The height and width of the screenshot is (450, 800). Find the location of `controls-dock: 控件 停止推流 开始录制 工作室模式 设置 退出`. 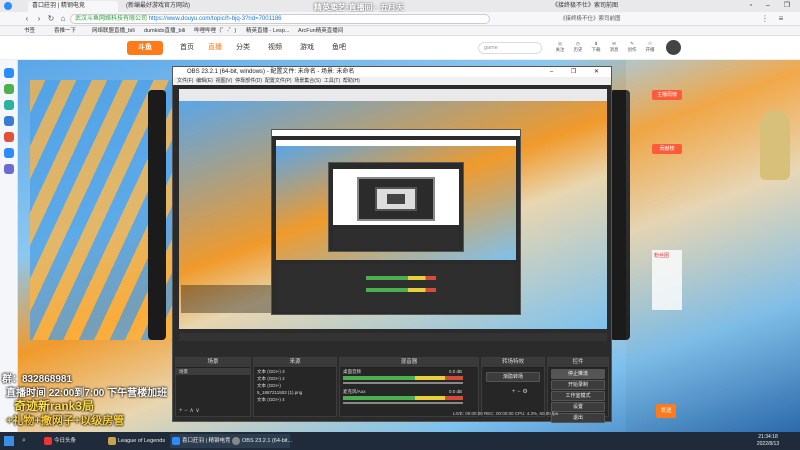

controls-dock: 控件 停止推流 开始录制 工作室模式 设置 退出 is located at coordinates (578, 390).